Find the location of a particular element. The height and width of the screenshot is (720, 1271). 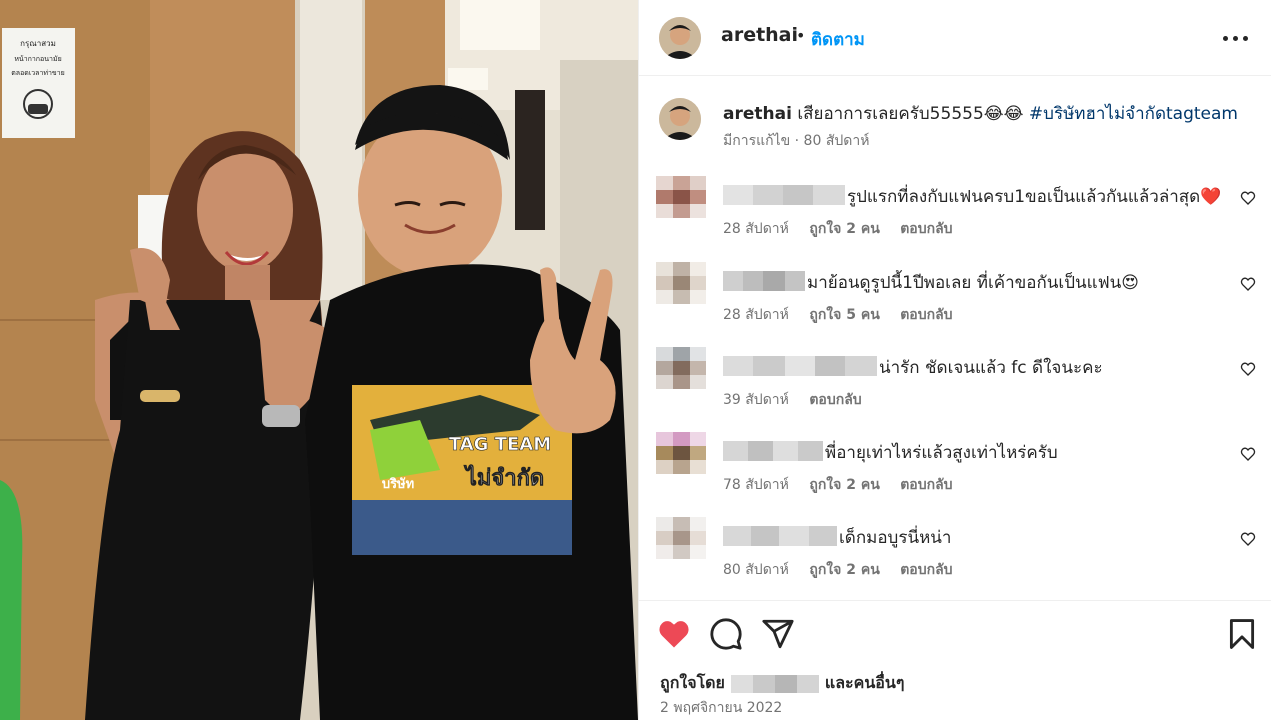

comment-text: เด็กมอบูรนี่หน่า is located at coordinates (895, 538).